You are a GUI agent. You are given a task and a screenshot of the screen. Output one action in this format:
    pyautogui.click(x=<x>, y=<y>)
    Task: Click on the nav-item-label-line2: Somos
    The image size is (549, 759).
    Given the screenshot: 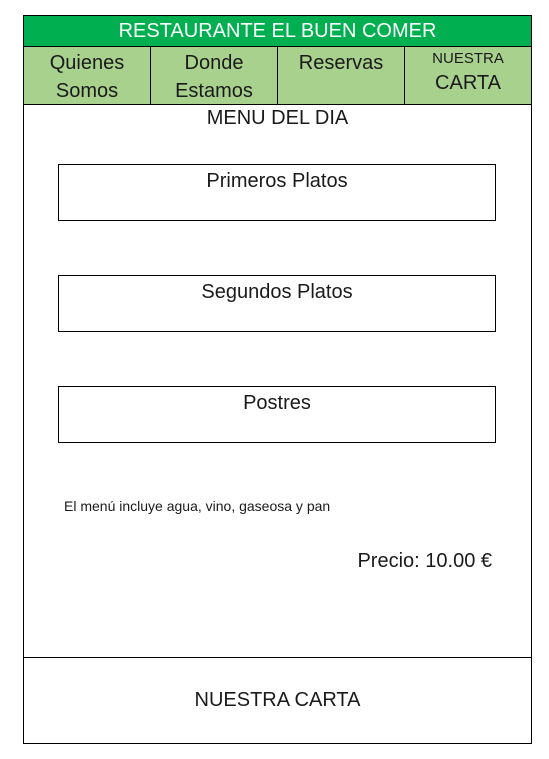 What is the action you would take?
    pyautogui.click(x=87, y=91)
    